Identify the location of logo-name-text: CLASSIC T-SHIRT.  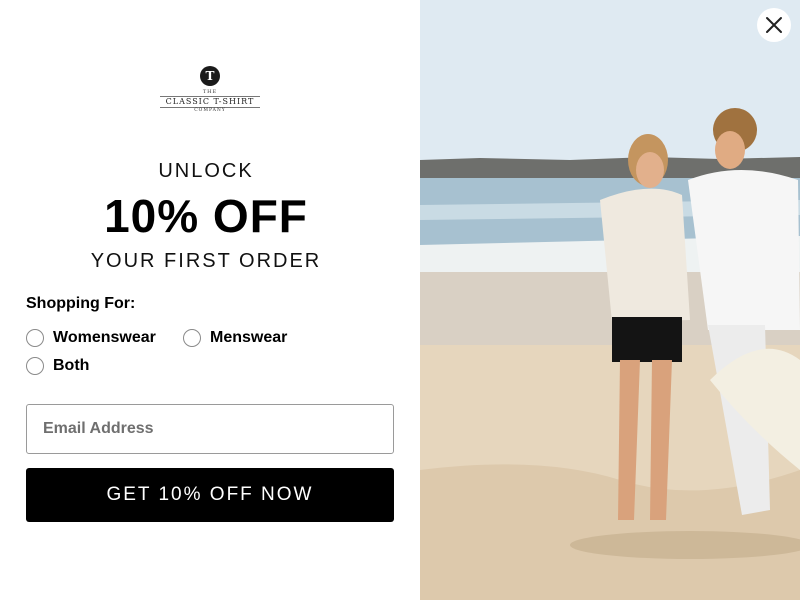
(210, 102).